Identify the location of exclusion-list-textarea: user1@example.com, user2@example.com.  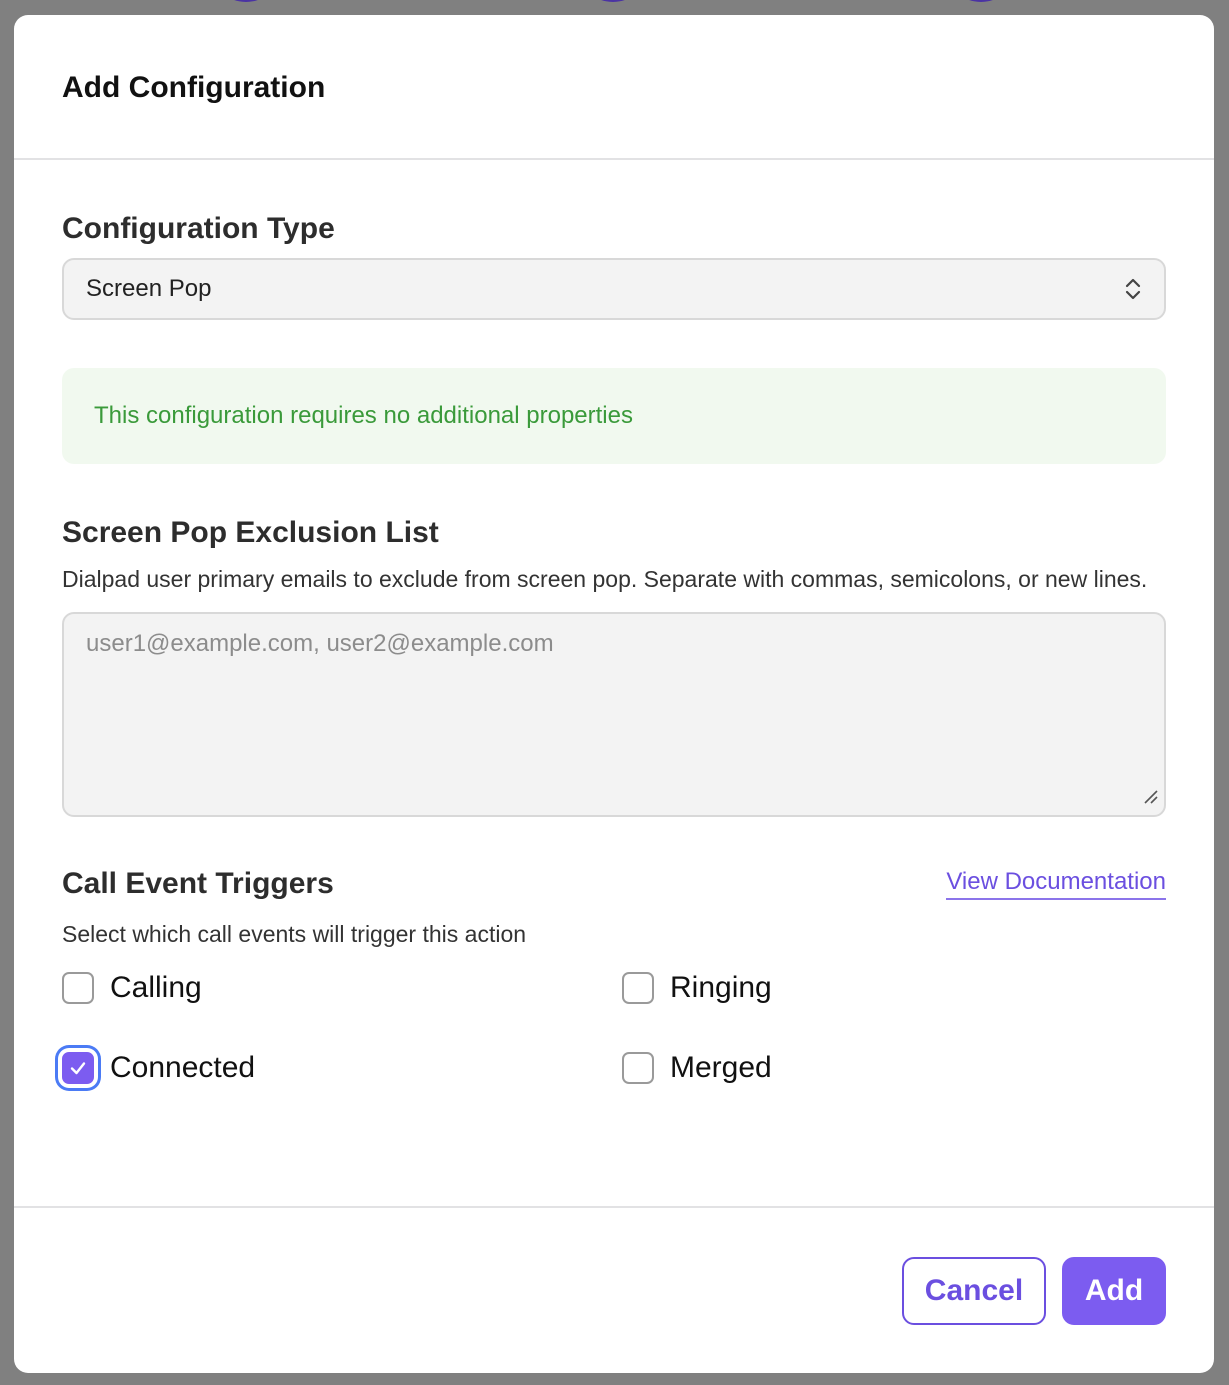
(614, 714).